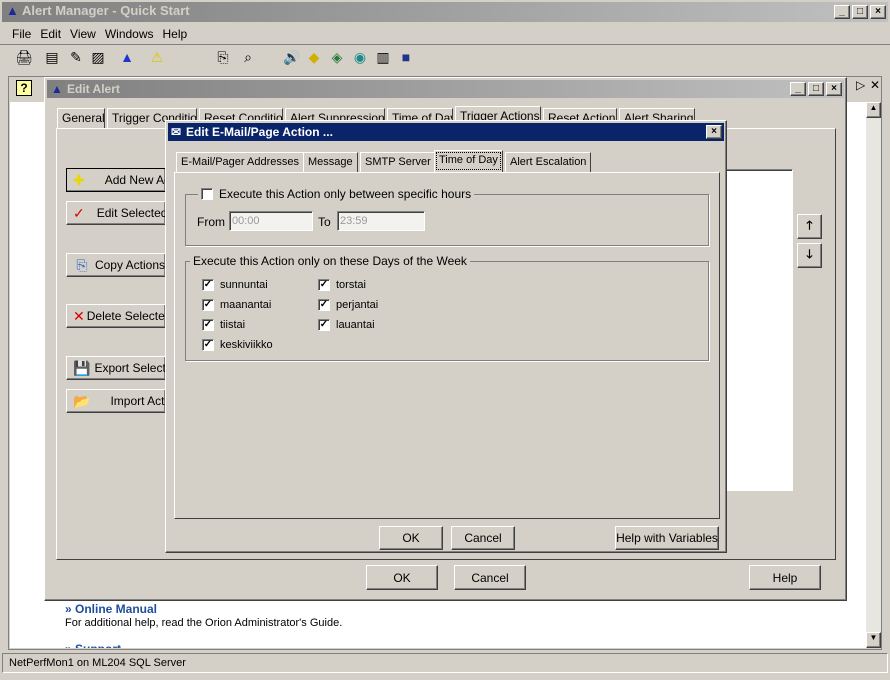 The image size is (890, 680). What do you see at coordinates (314, 57) in the screenshot?
I see `road-sign-icon: ◆` at bounding box center [314, 57].